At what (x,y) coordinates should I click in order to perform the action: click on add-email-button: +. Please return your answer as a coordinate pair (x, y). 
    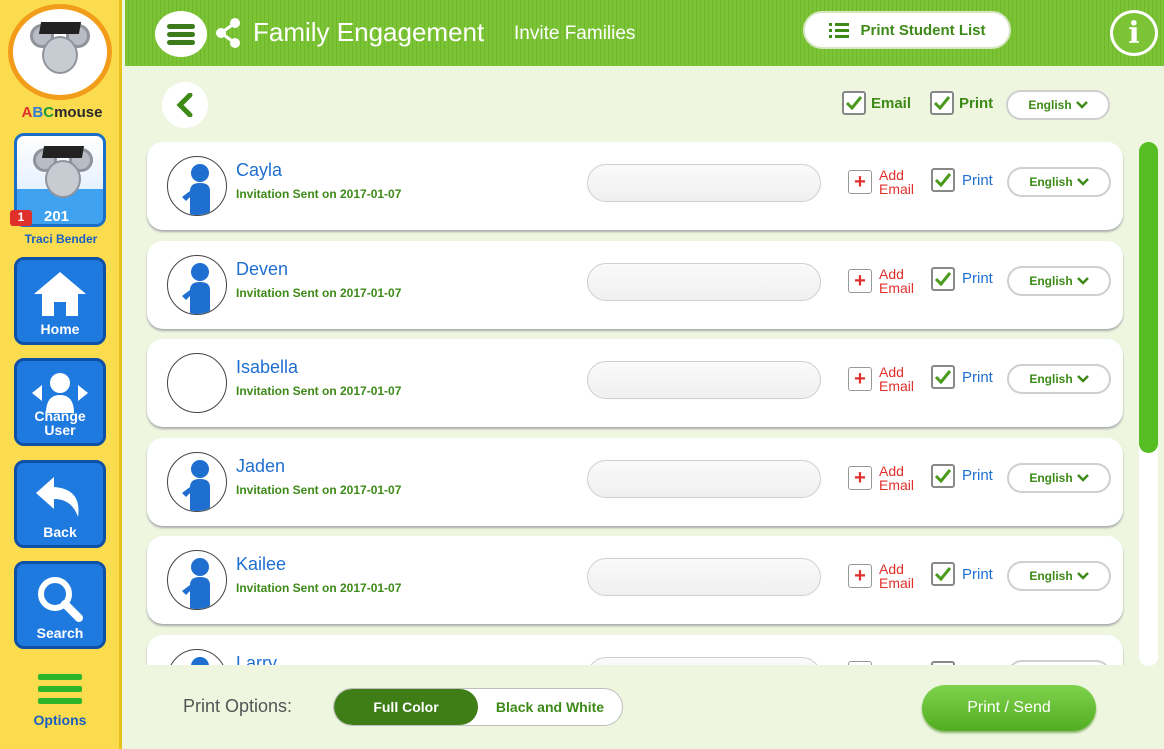
    Looking at the image, I should click on (863, 662).